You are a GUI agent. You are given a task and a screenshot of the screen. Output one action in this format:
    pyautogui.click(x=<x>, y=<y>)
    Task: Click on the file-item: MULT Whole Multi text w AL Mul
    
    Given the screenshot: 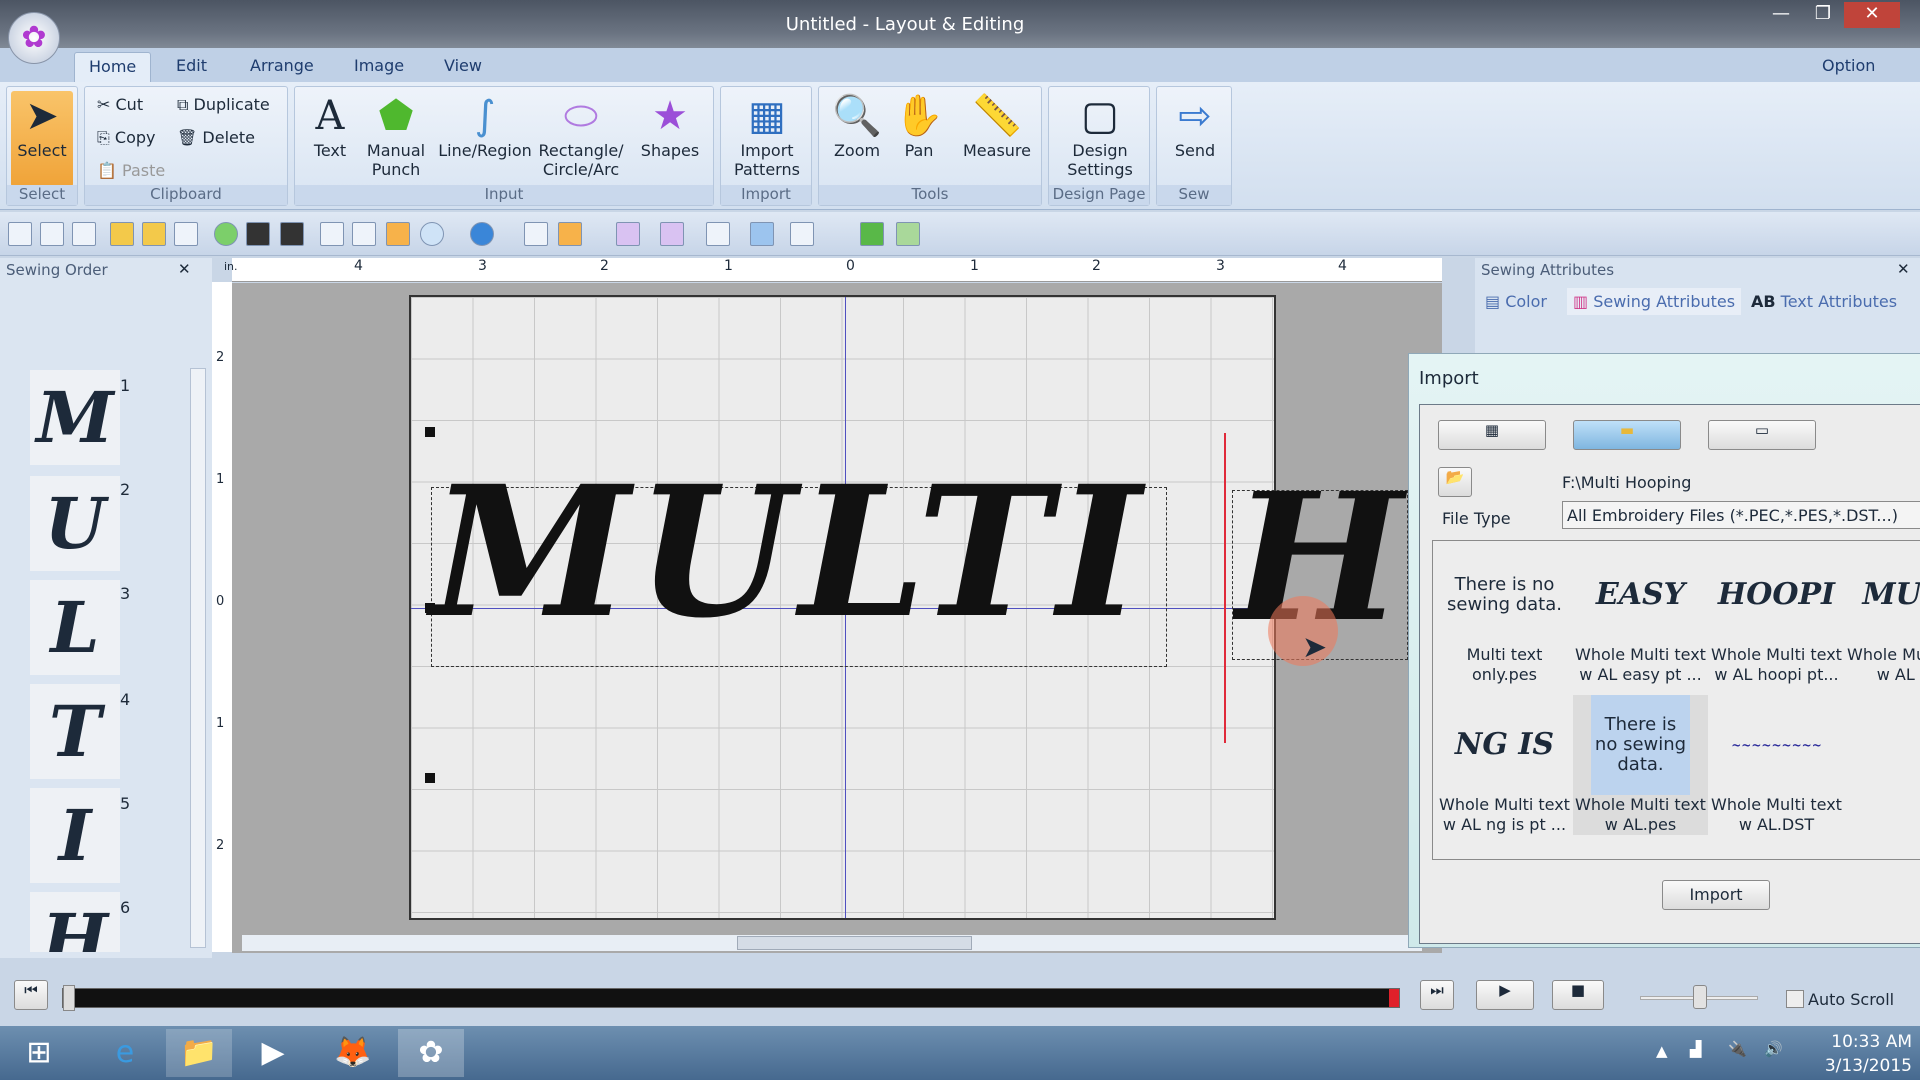 What is the action you would take?
    pyautogui.click(x=1882, y=615)
    